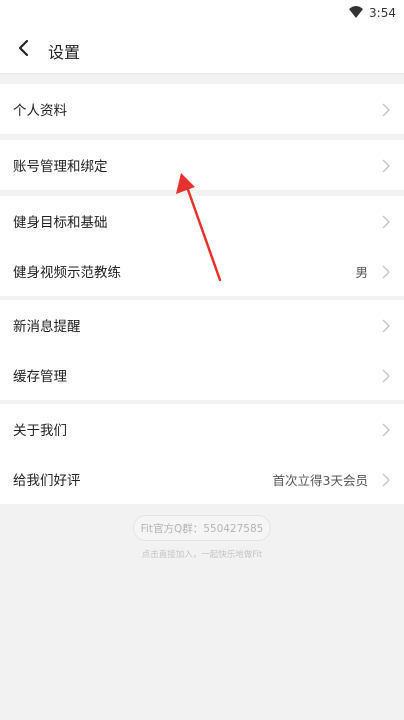 This screenshot has width=404, height=720. I want to click on status-bar: 3:54, so click(202, 13).